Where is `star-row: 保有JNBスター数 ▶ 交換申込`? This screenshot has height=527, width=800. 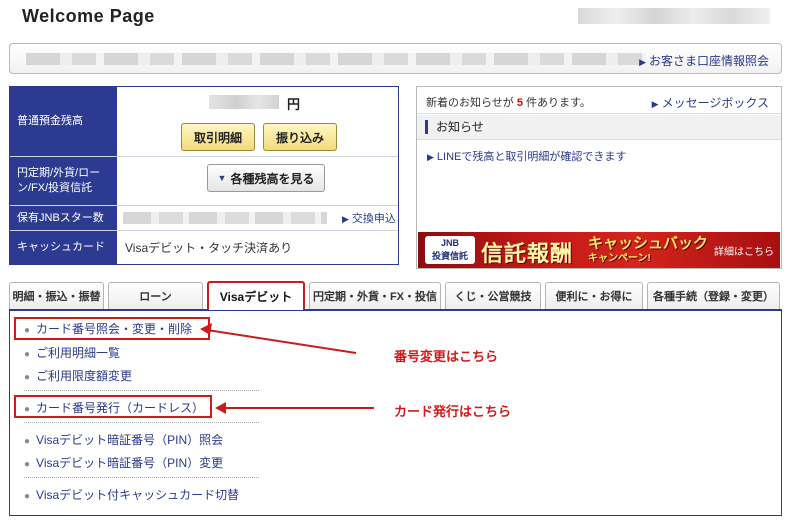 star-row: 保有JNBスター数 ▶ 交換申込 is located at coordinates (204, 218).